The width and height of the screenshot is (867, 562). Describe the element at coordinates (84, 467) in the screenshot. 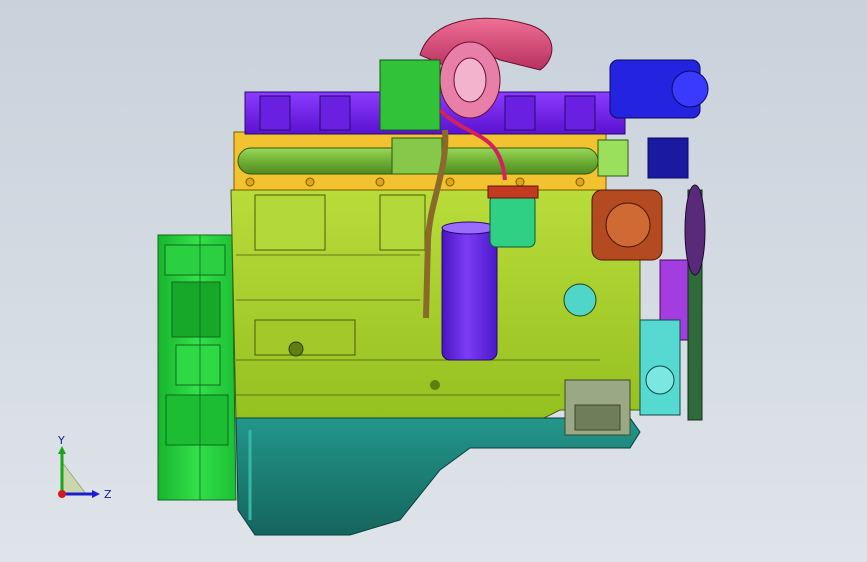

I see `coordinate-triad: Y Z` at that location.